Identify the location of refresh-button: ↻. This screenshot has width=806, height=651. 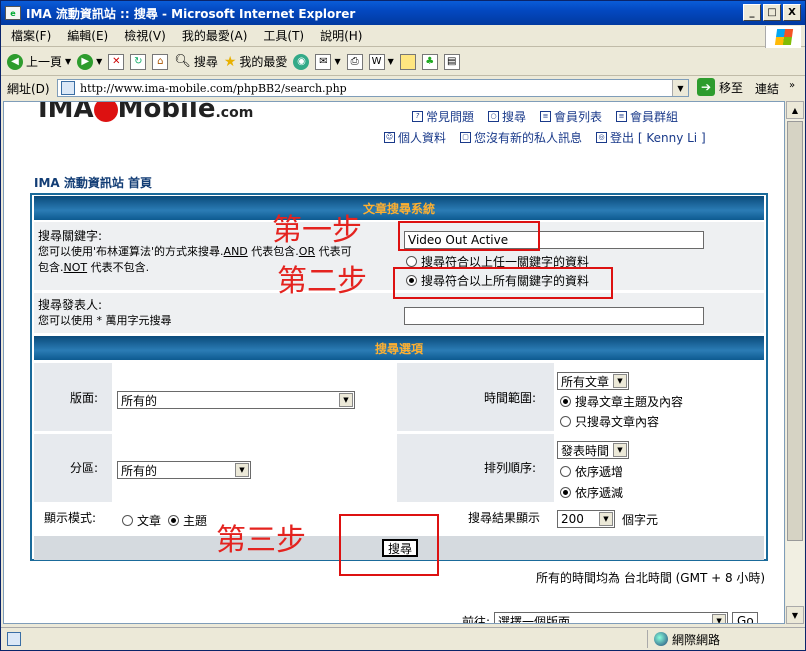
(138, 61).